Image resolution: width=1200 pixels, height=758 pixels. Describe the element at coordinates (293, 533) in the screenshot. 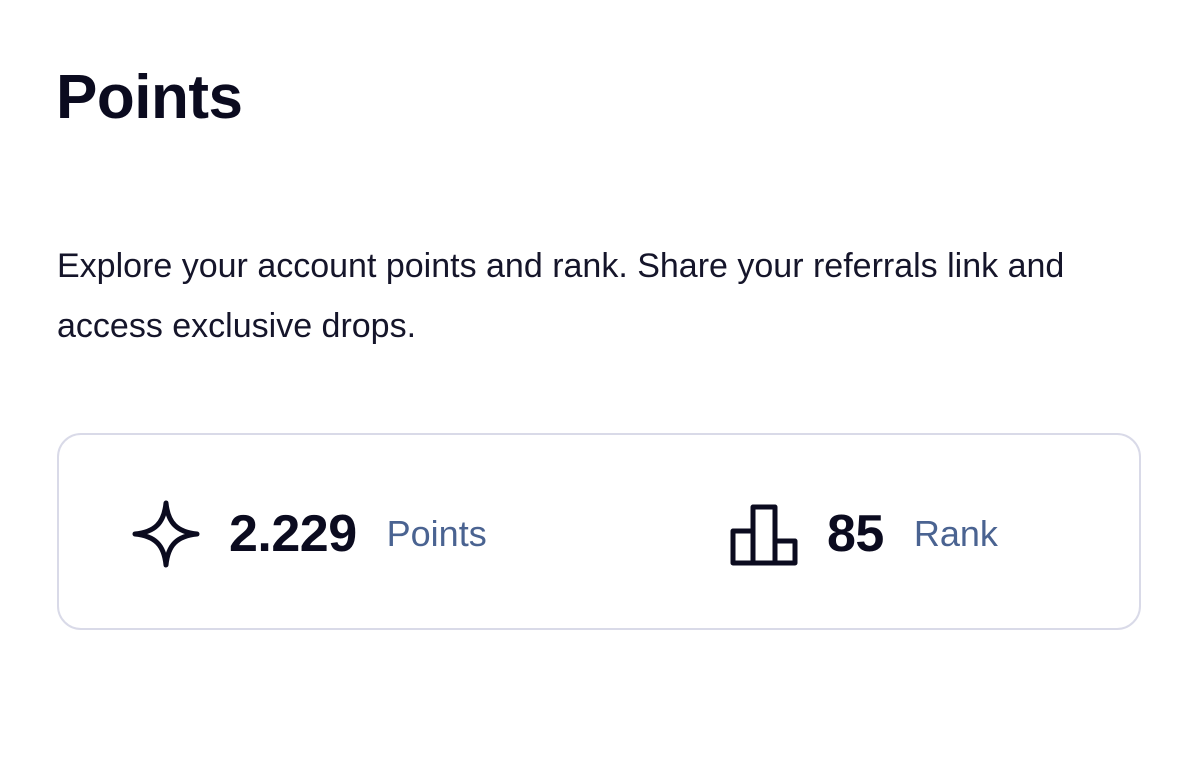

I see `points-value: 2.229` at that location.